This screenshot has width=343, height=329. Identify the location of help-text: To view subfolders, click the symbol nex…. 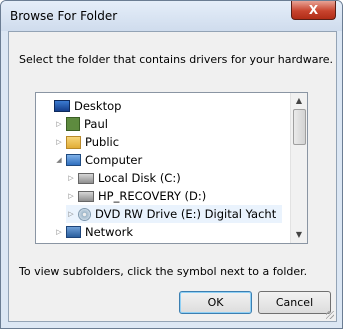
(163, 271).